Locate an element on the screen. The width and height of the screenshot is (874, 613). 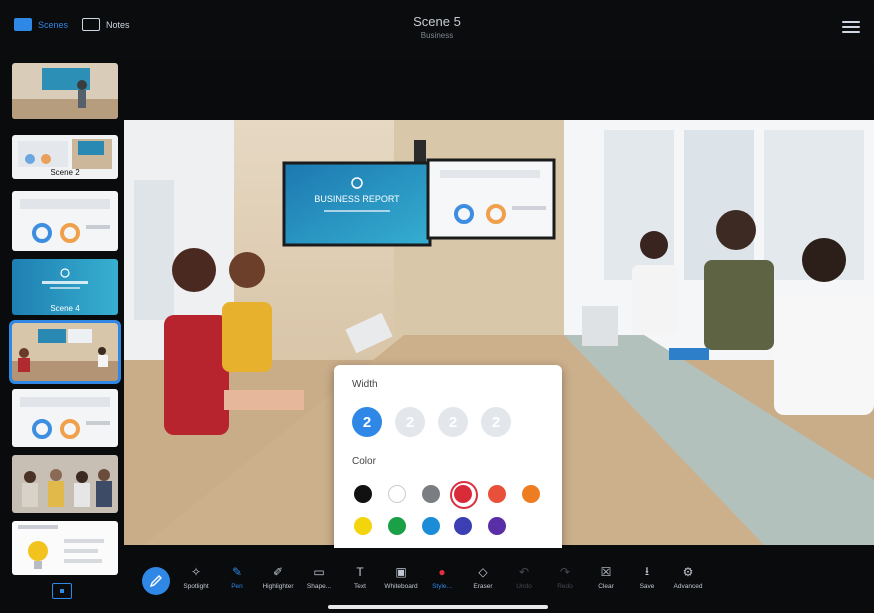
add-icon is located at coordinates (62, 591).